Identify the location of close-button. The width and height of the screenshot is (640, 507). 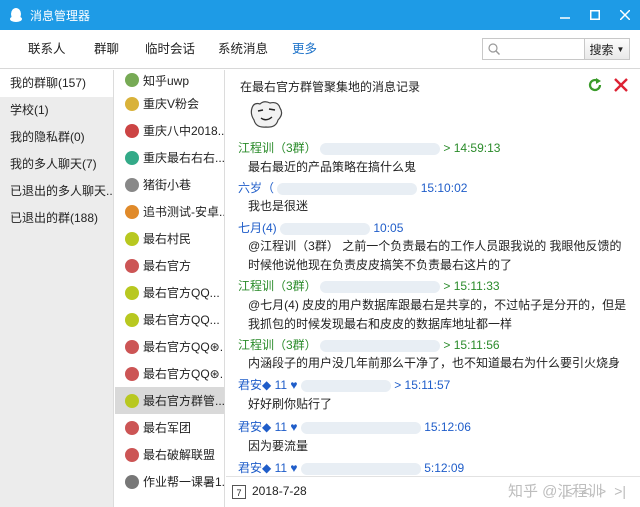
(625, 15).